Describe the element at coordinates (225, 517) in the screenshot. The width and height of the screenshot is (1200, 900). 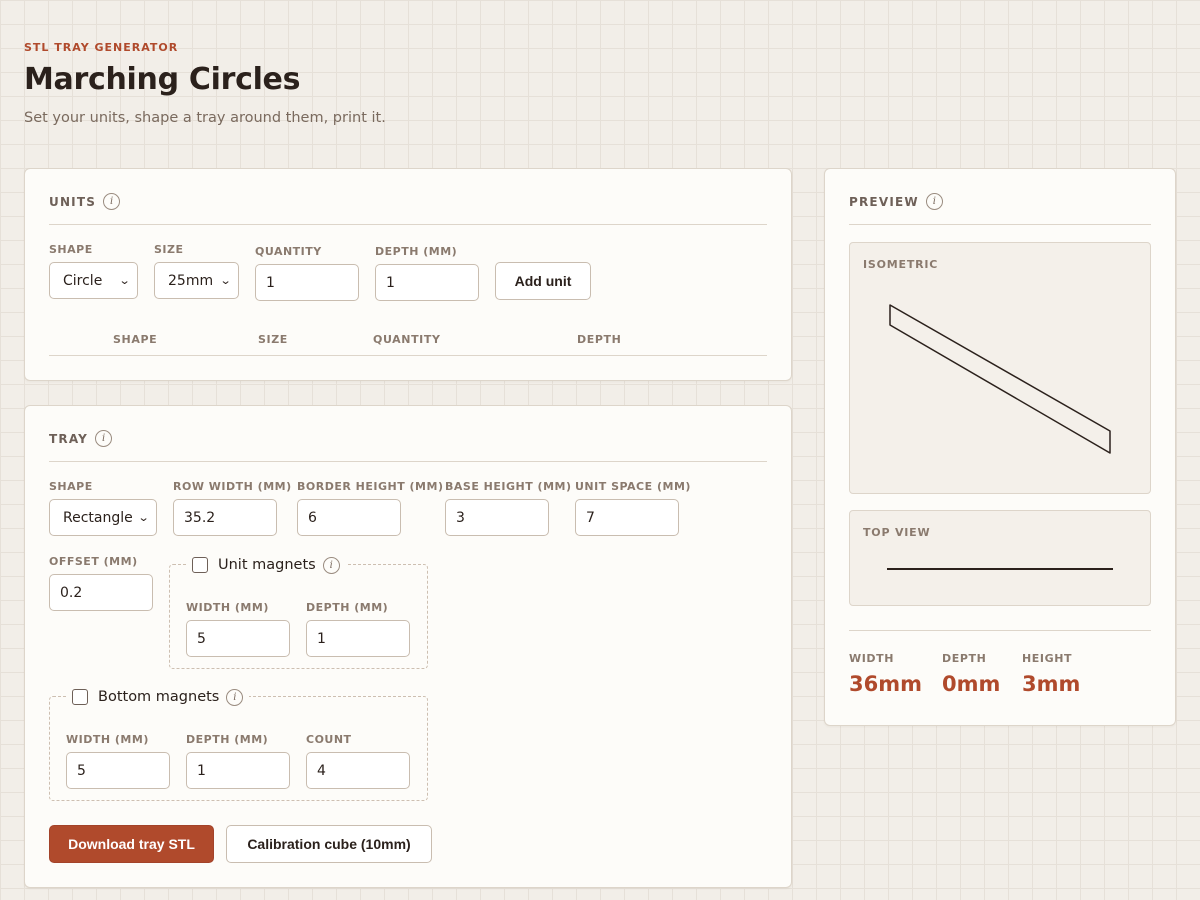
I see `row-width-input: 35.2` at that location.